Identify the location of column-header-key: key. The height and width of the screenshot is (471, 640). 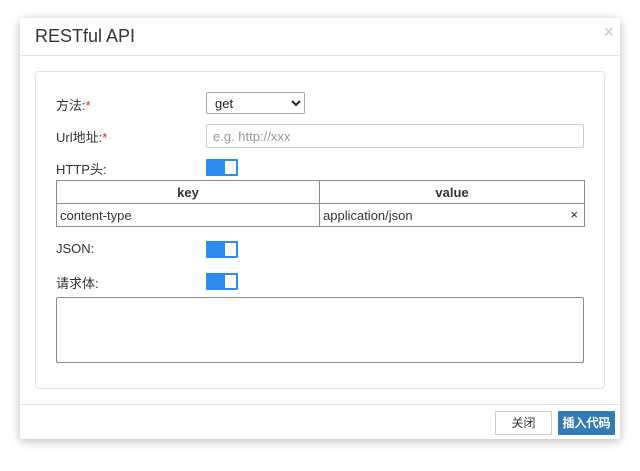
(188, 192).